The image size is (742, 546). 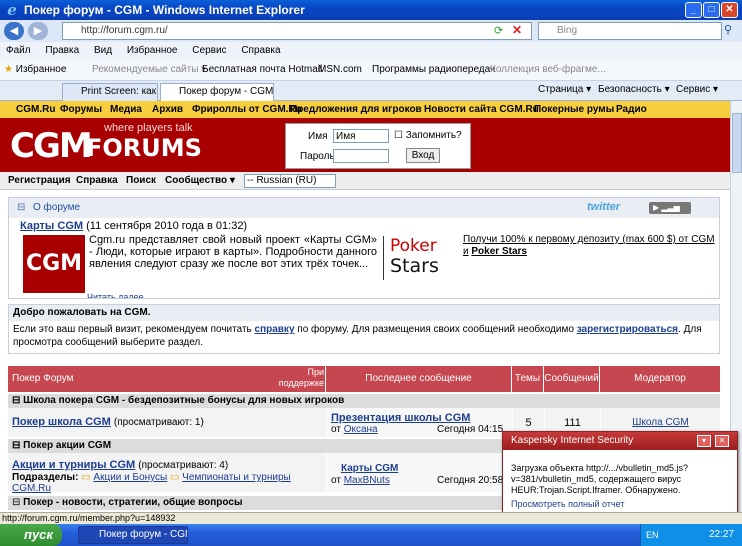 I want to click on last-post-author: от MaxBNuts, so click(x=360, y=480).